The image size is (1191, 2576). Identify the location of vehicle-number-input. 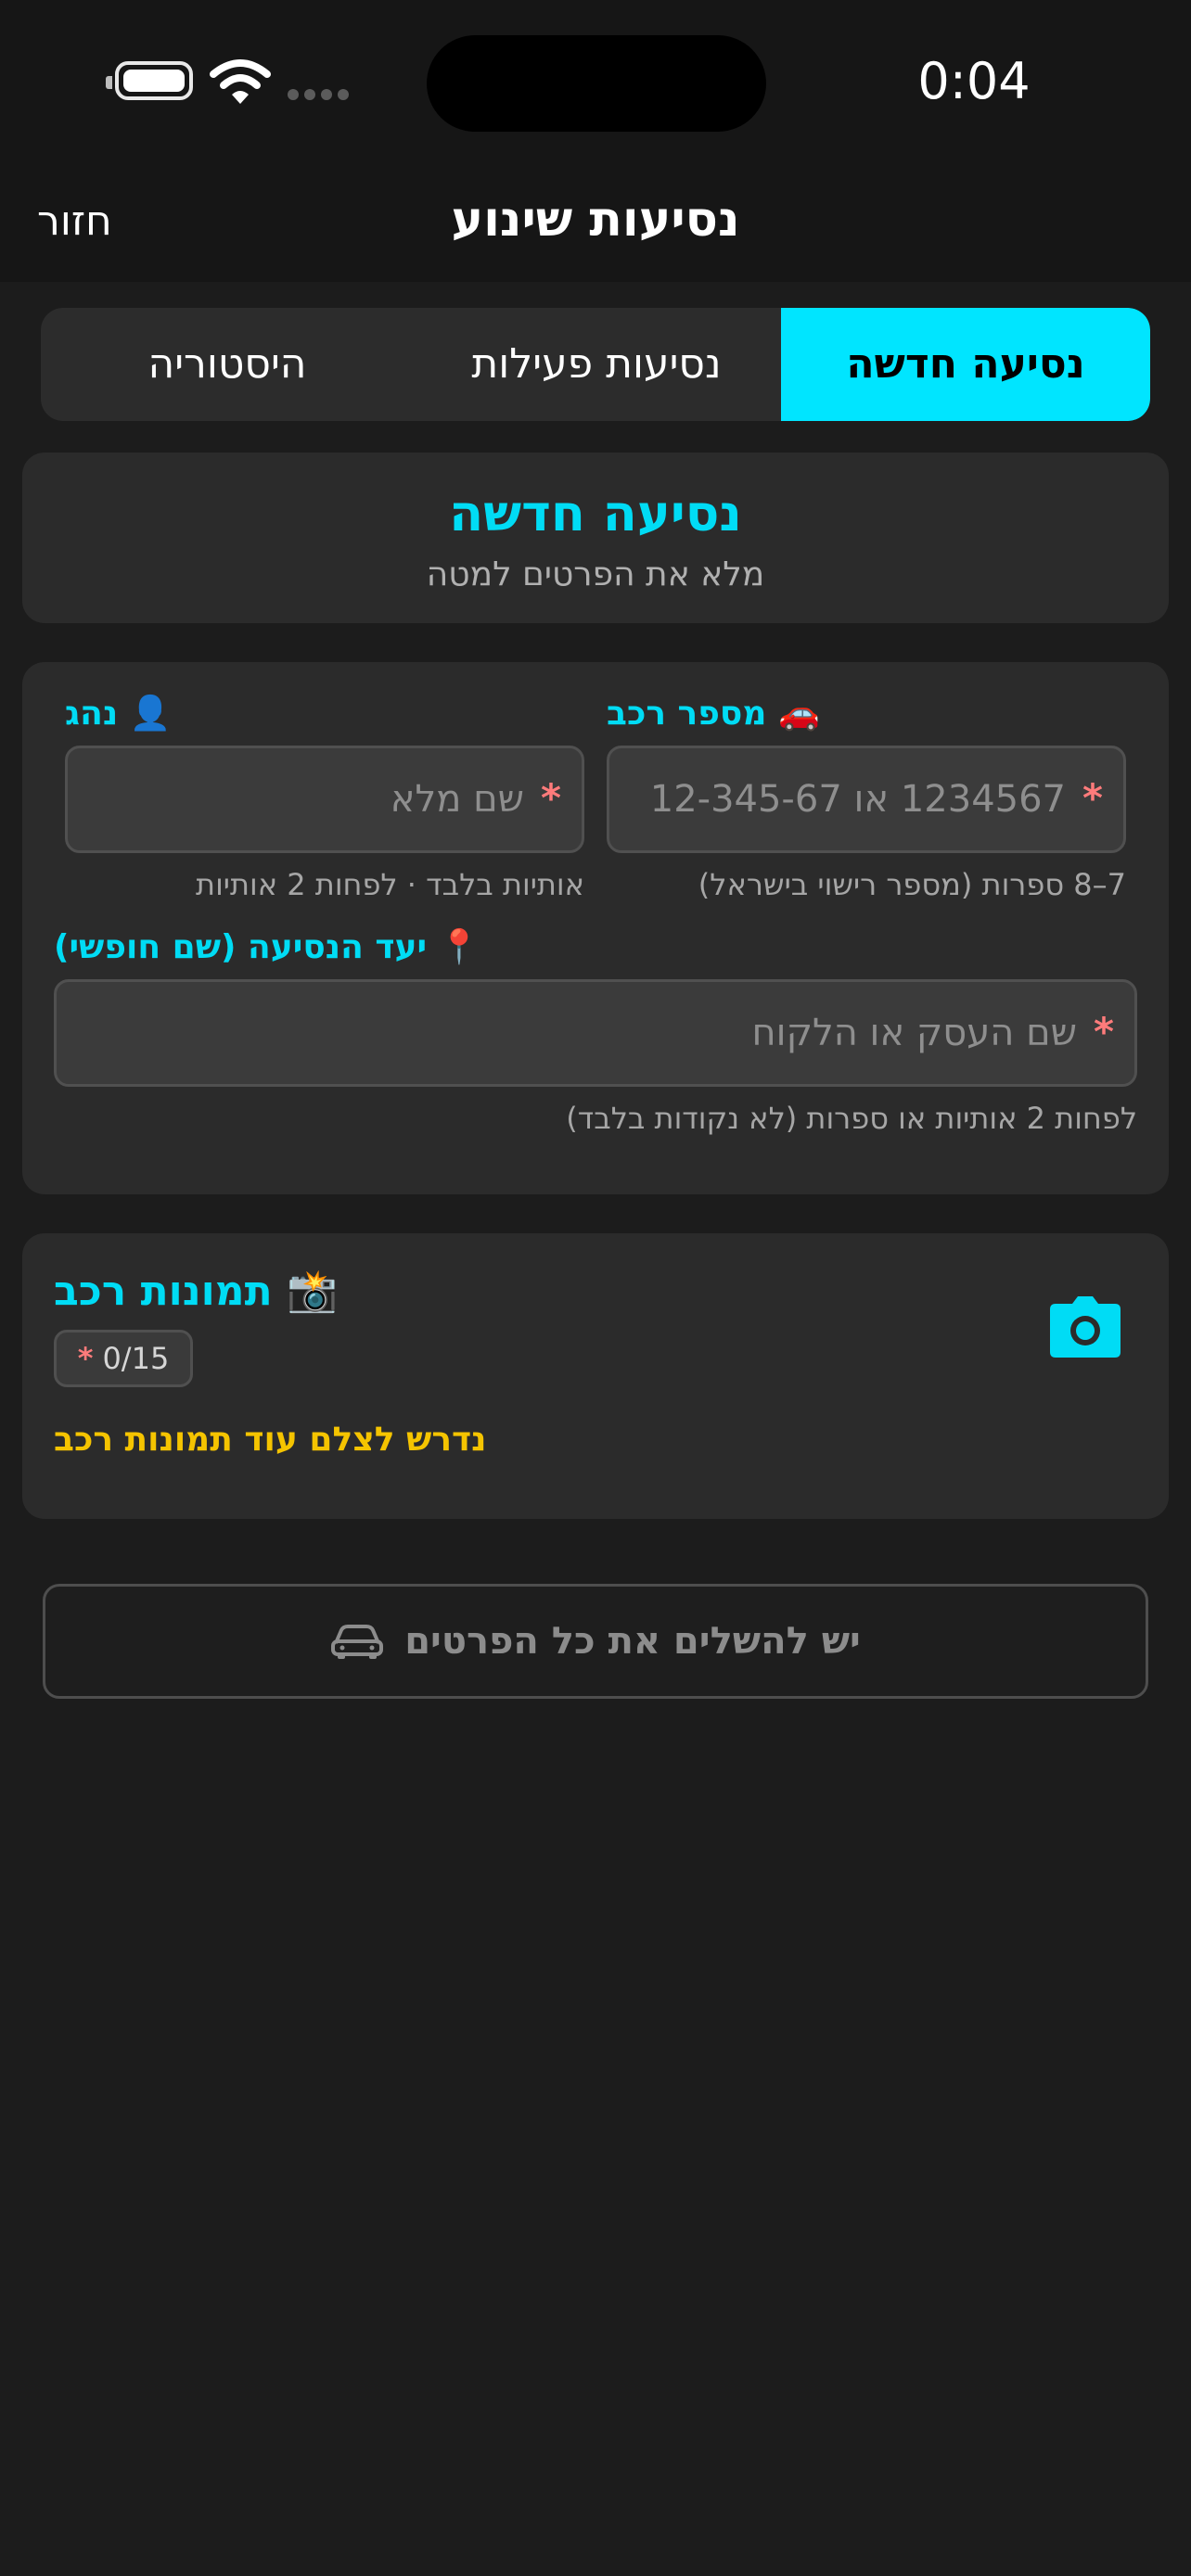
(847, 799).